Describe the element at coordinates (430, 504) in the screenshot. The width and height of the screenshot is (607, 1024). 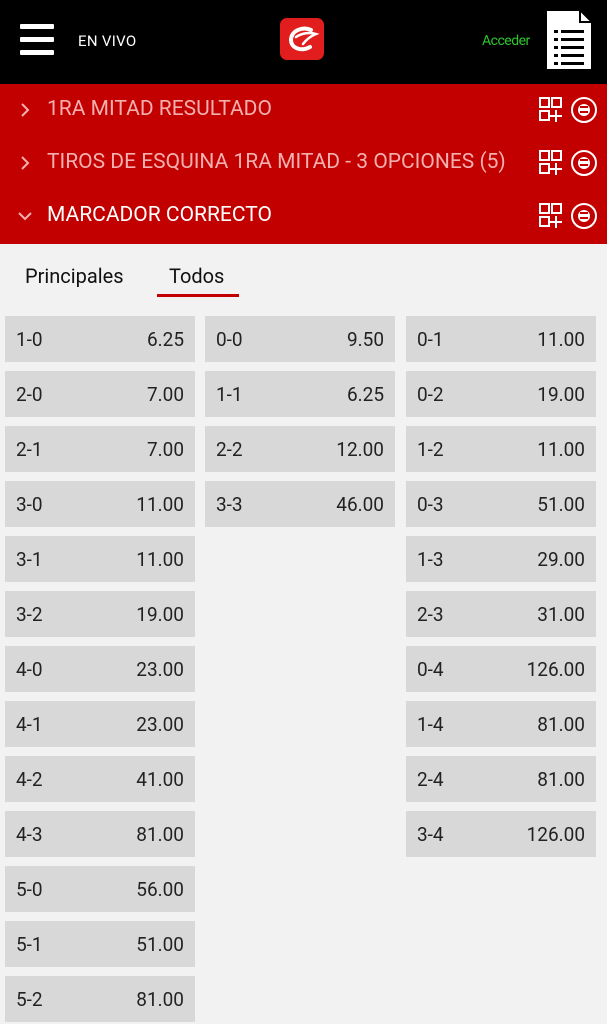
I see `score-label: 0-3` at that location.